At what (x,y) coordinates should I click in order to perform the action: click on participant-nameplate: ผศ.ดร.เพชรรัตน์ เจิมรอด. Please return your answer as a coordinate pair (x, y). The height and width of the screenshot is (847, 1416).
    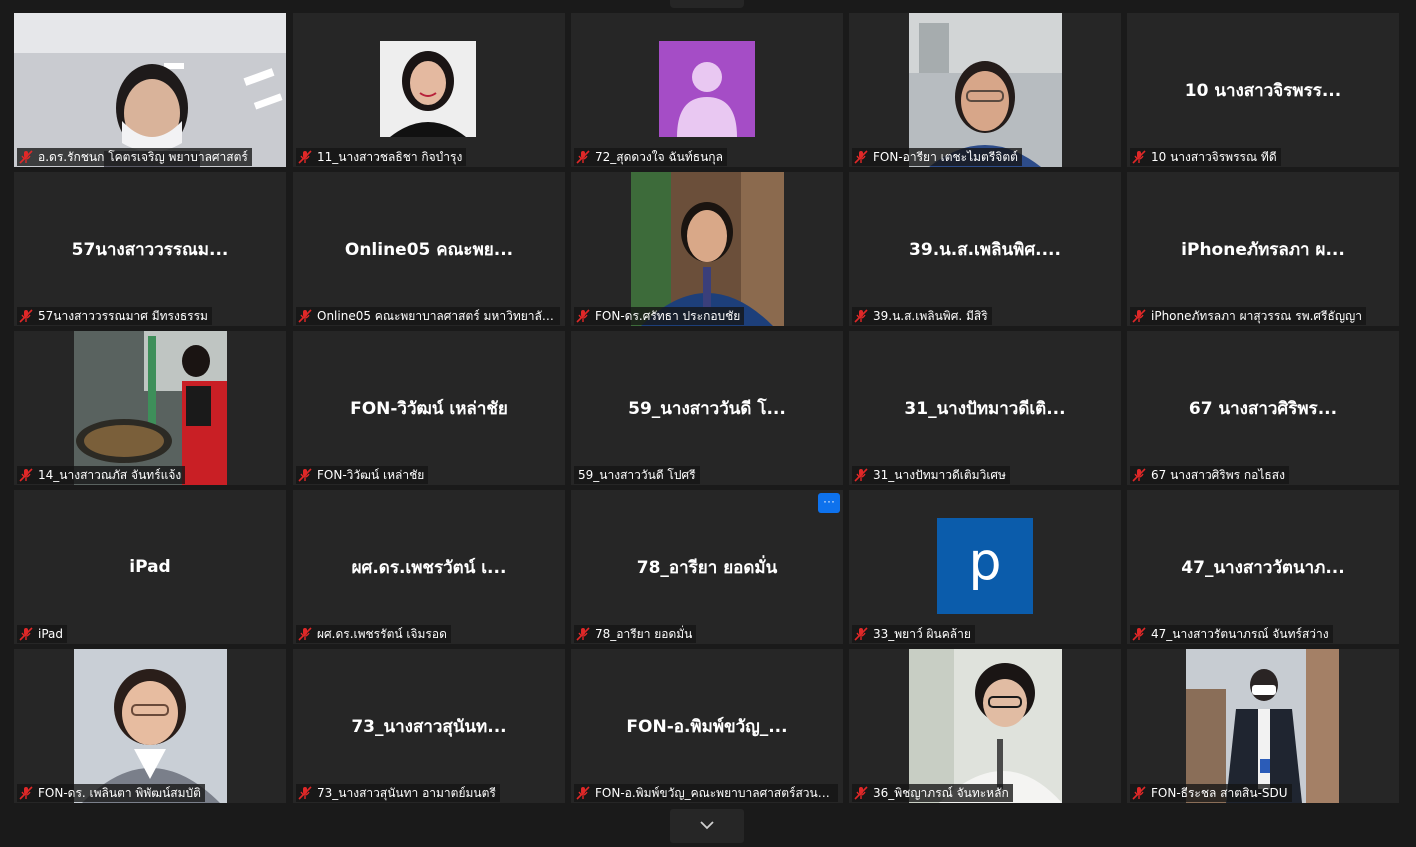
    Looking at the image, I should click on (373, 634).